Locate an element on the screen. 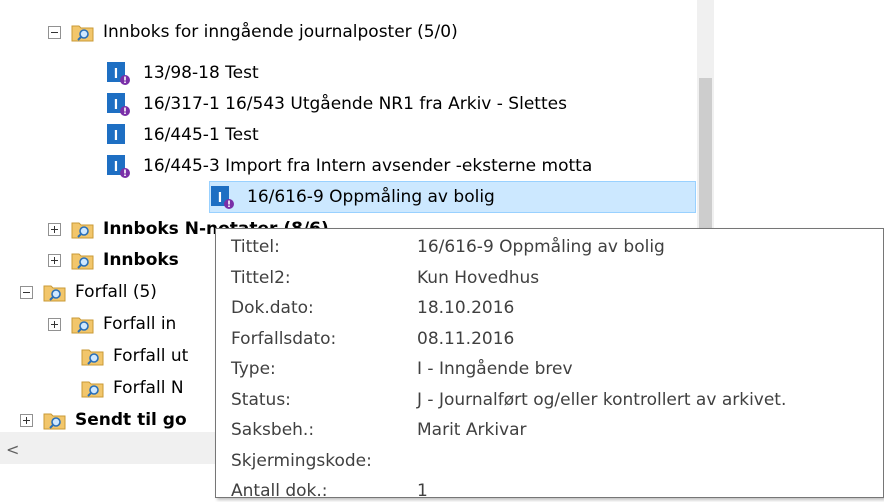 This screenshot has height=502, width=884. tree-item-label: Innboks is located at coordinates (141, 260).